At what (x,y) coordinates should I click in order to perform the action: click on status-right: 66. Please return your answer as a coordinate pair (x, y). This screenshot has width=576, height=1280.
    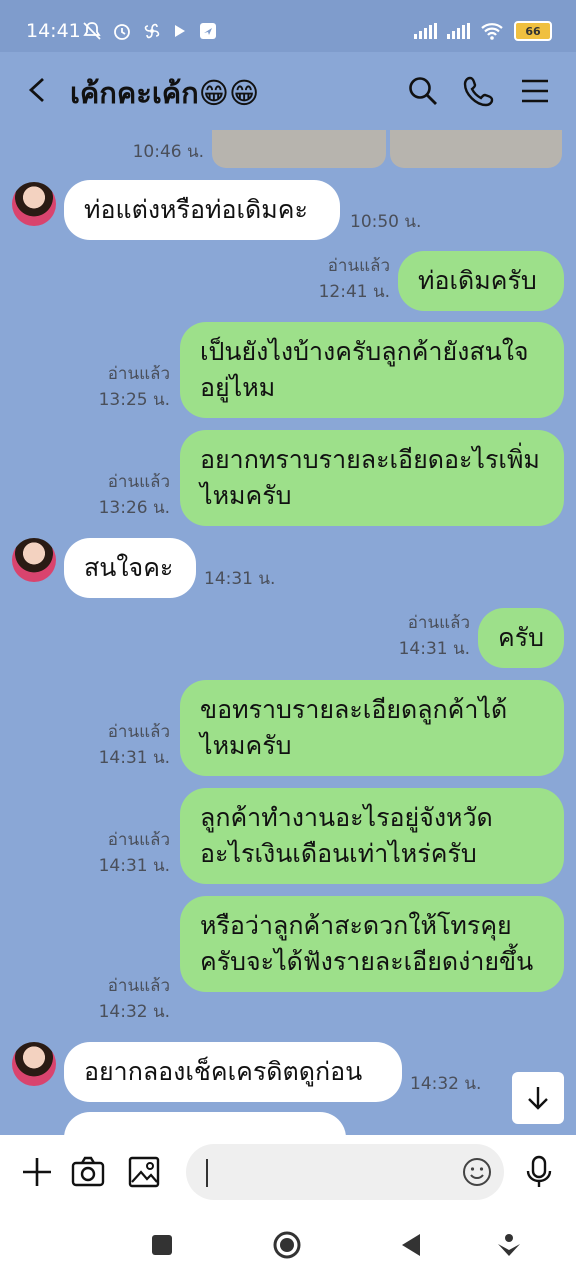
    Looking at the image, I should click on (483, 31).